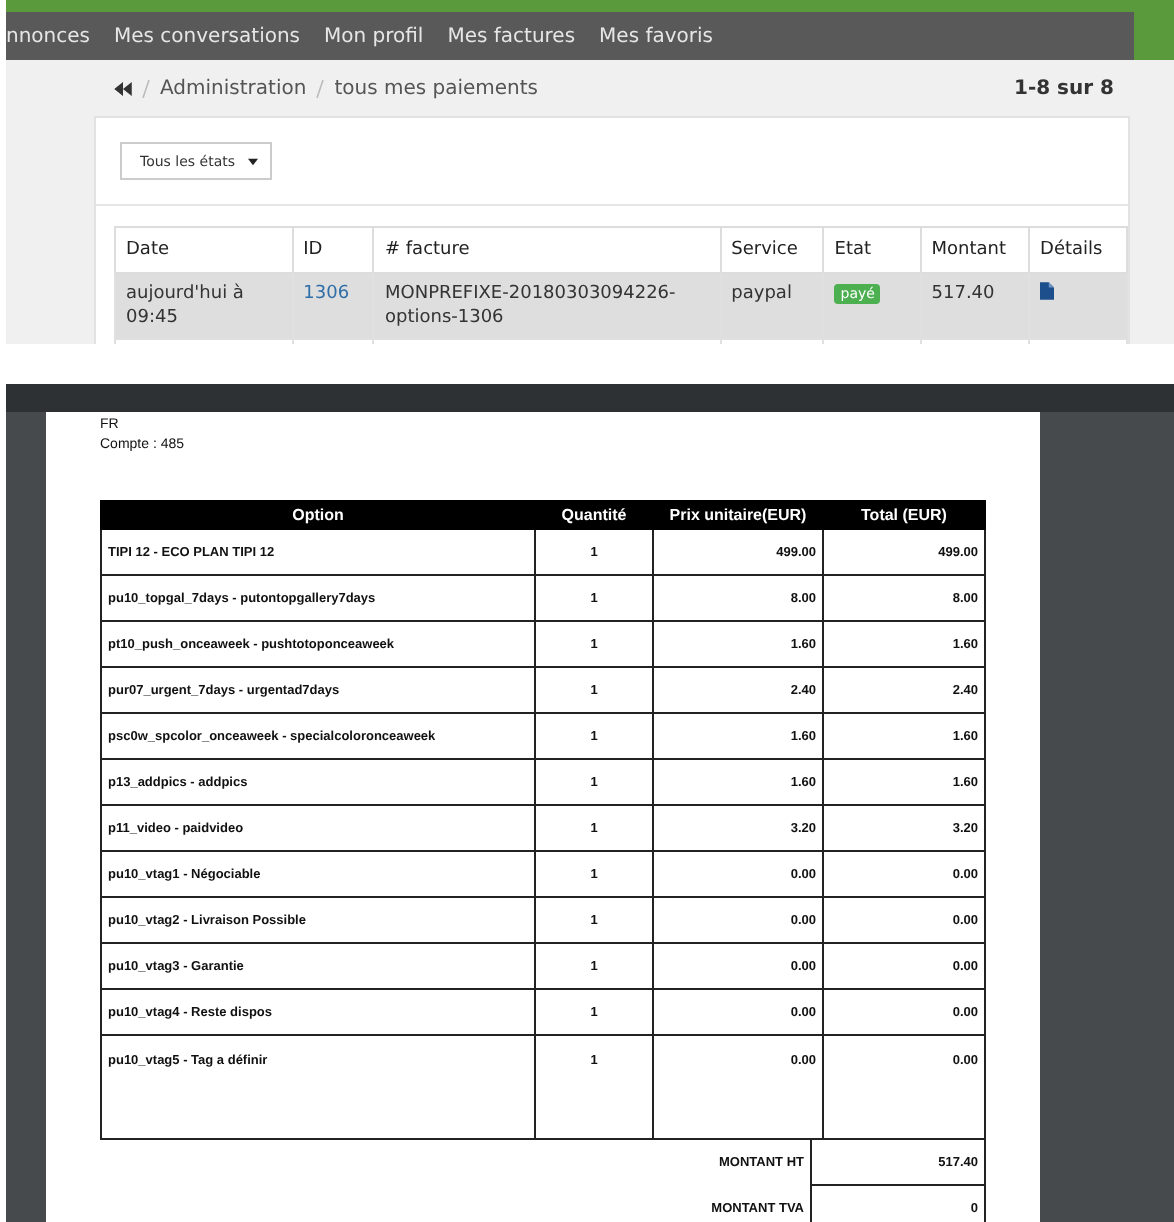 This screenshot has width=1174, height=1222. Describe the element at coordinates (233, 88) in the screenshot. I see `breadcrumb-item: Administration` at that location.